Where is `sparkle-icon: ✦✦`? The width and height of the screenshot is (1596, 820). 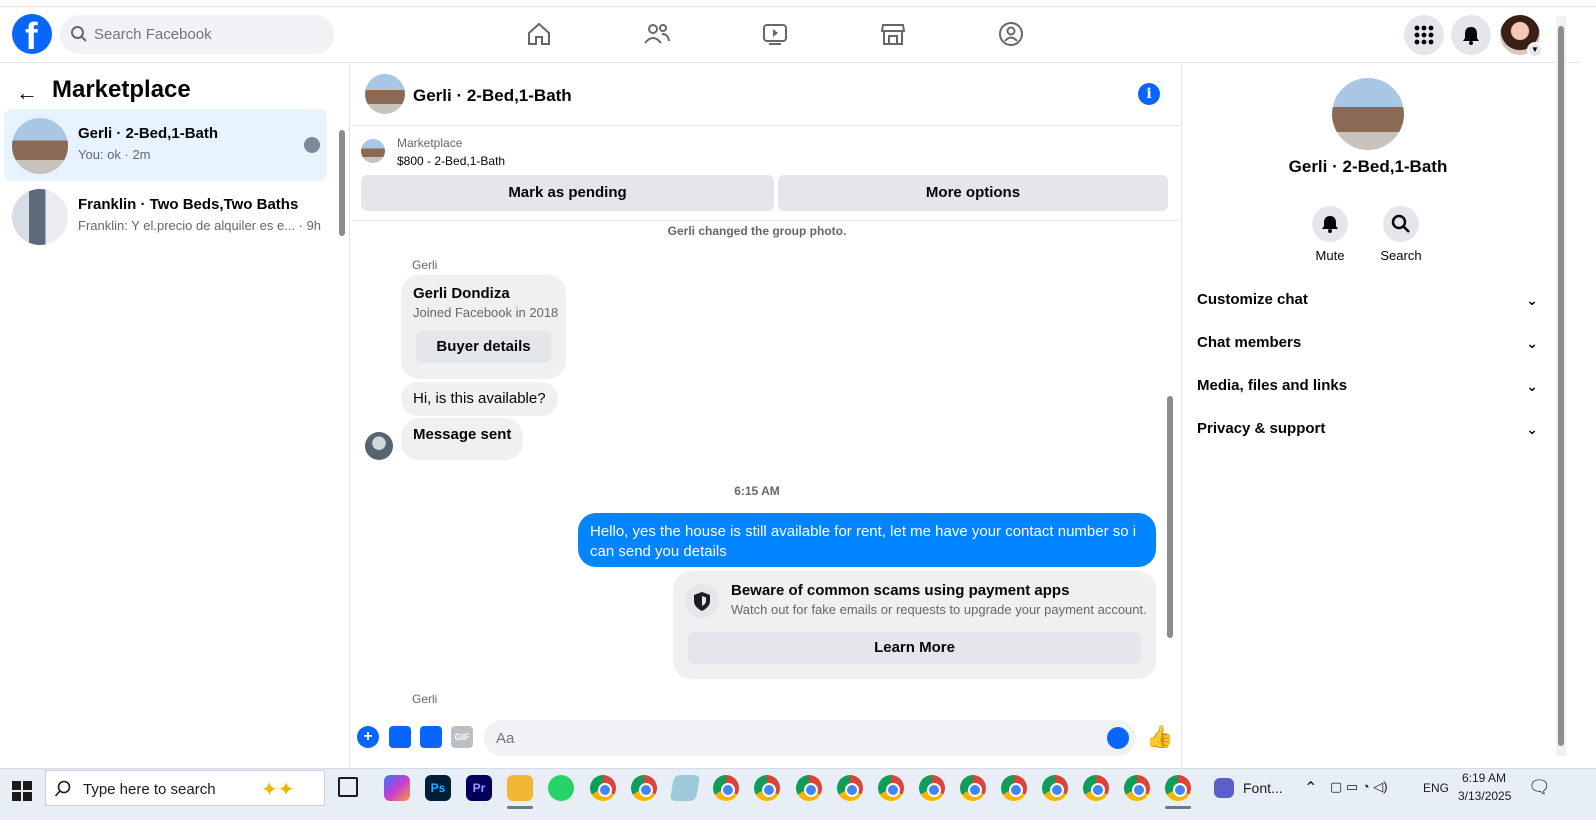 sparkle-icon: ✦✦ is located at coordinates (278, 790).